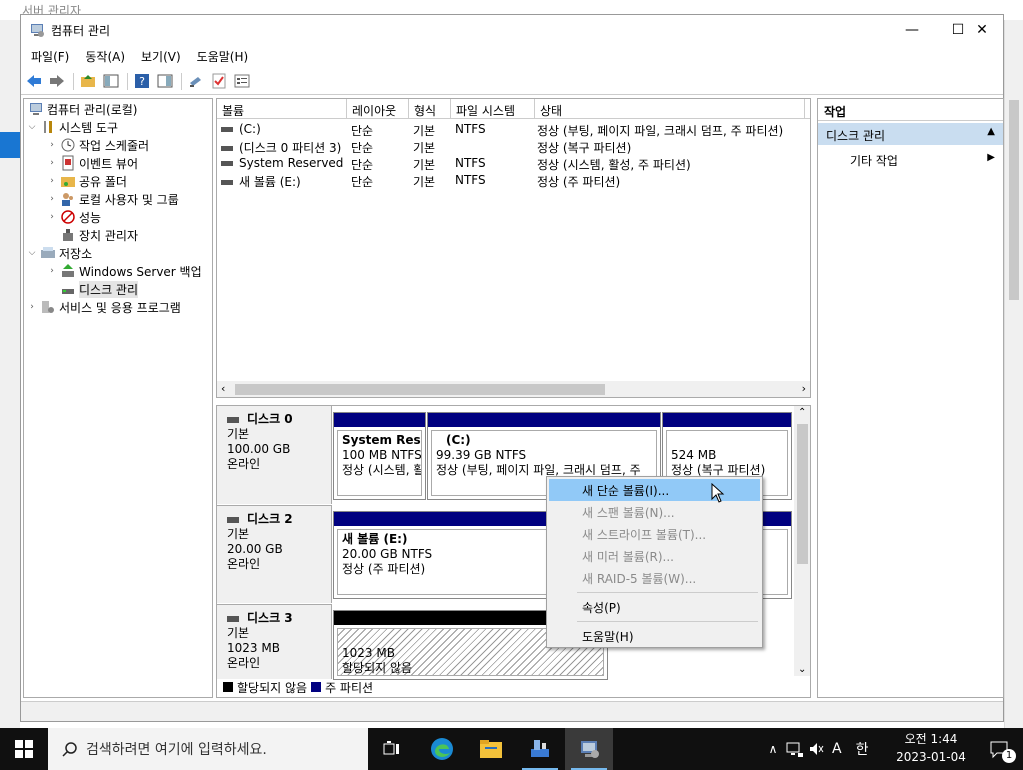  Describe the element at coordinates (931, 739) in the screenshot. I see `clock-time: 오전 1:44` at that location.